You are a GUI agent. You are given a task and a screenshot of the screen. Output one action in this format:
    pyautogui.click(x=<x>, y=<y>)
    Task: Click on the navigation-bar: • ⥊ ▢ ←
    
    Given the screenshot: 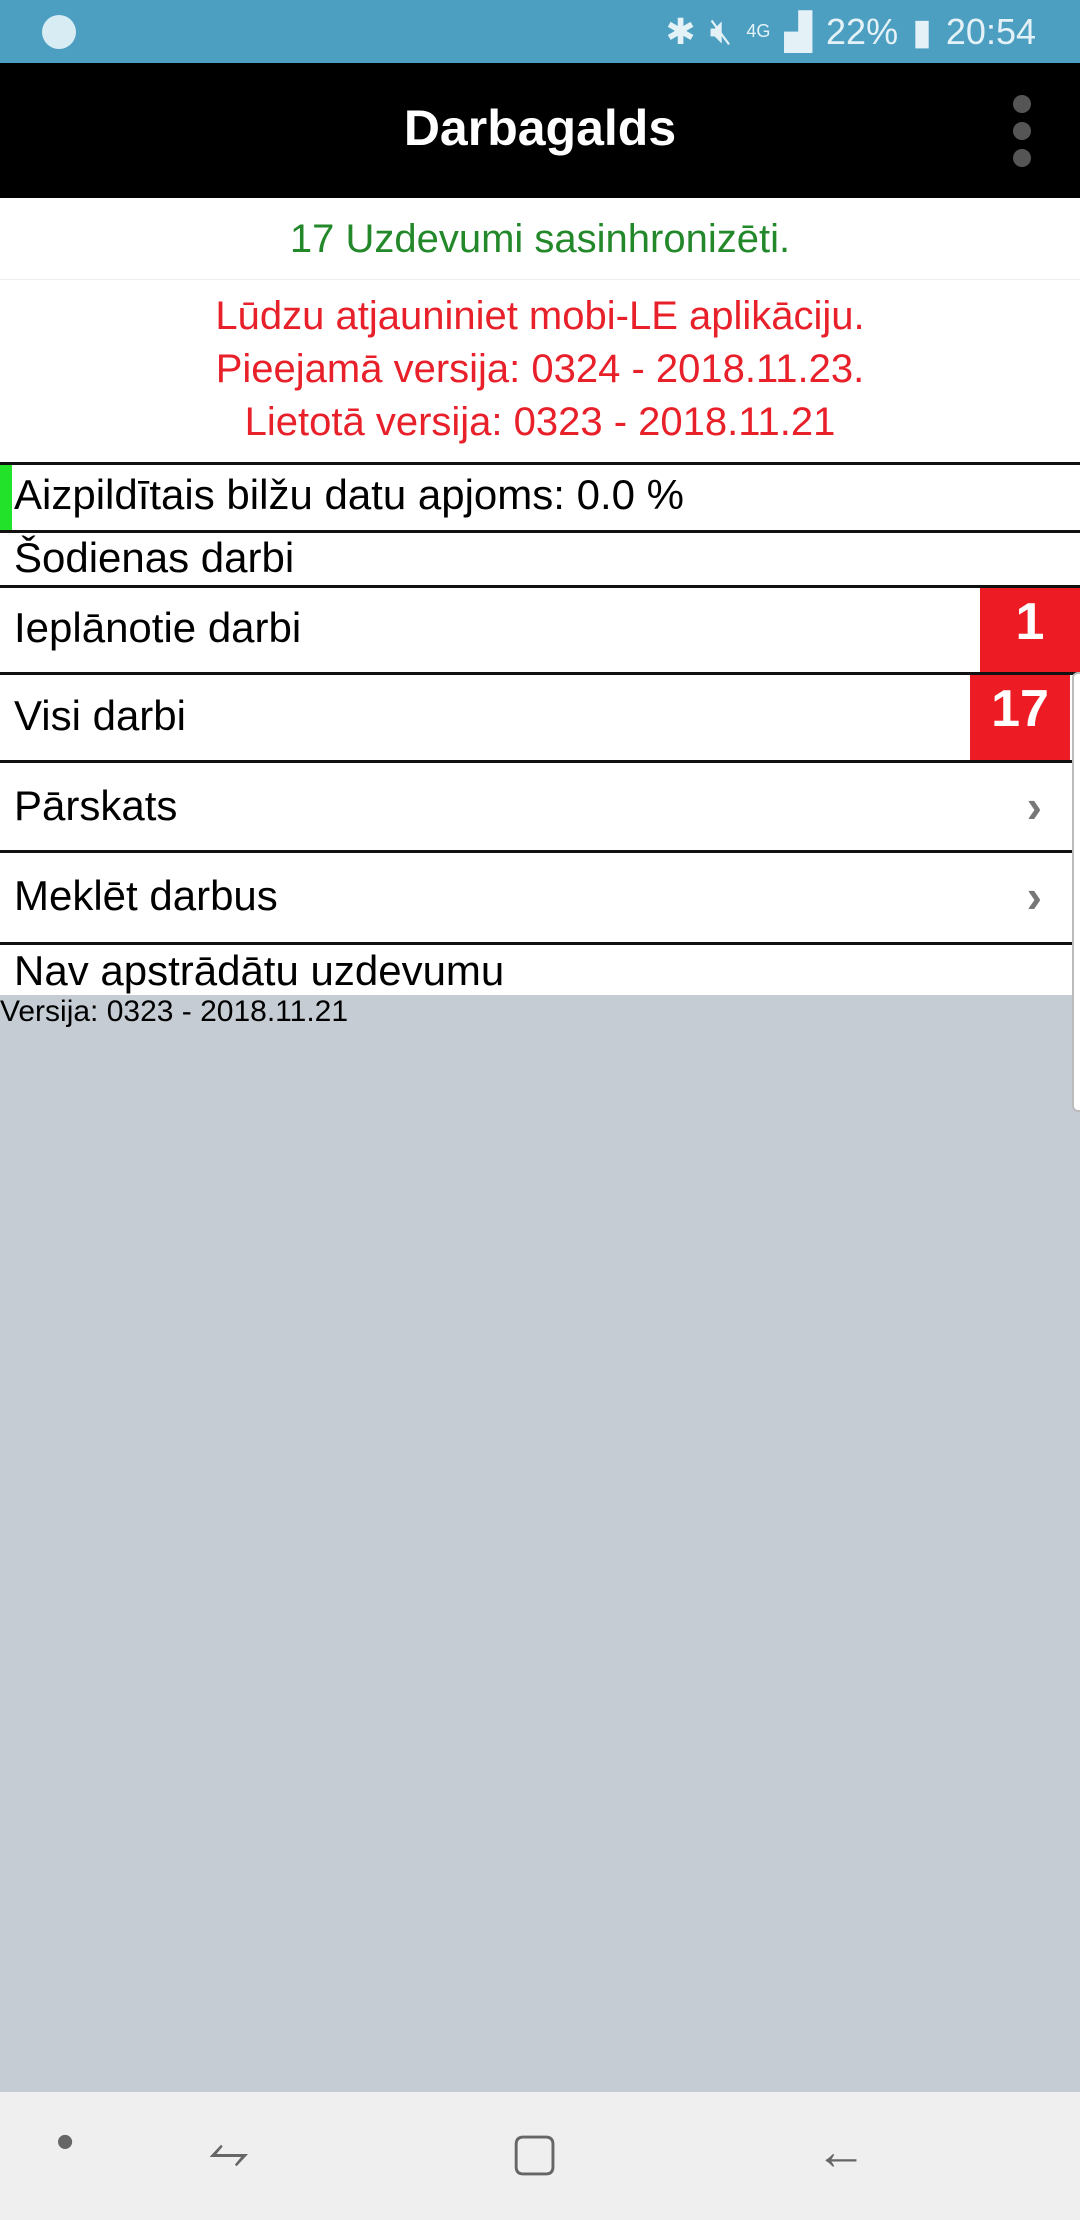 What is the action you would take?
    pyautogui.click(x=540, y=2156)
    